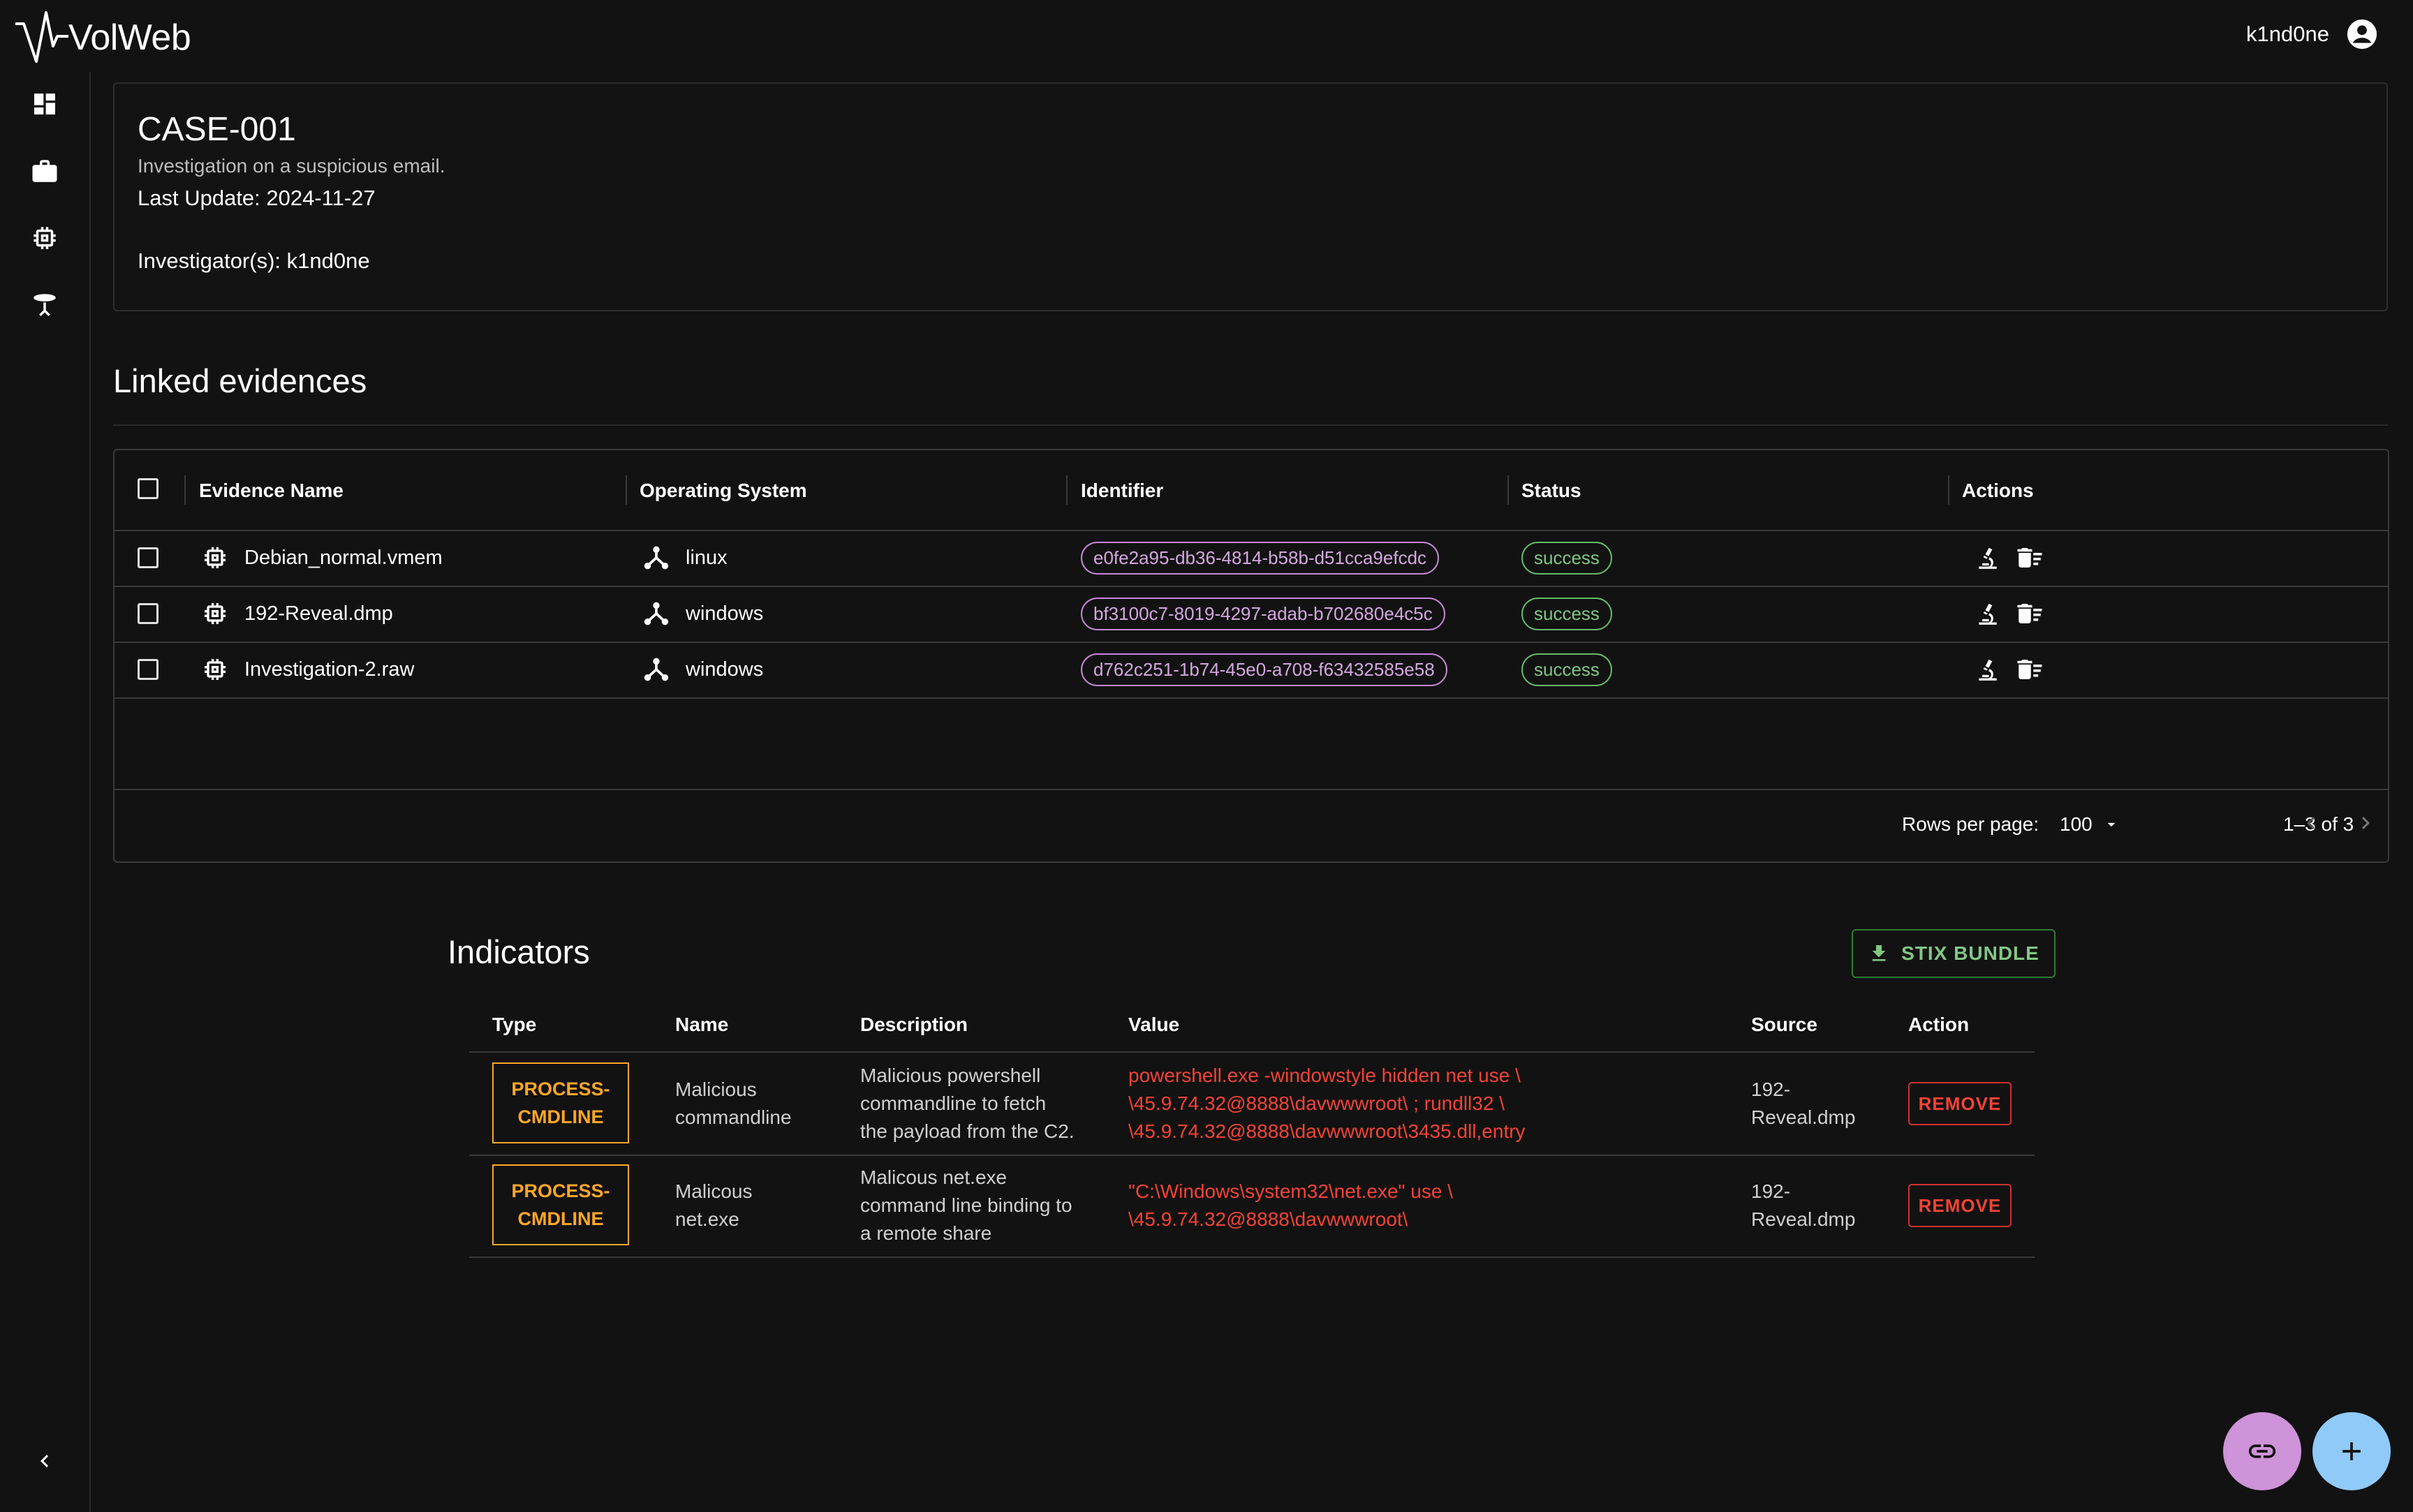 This screenshot has width=2413, height=1512. I want to click on evidence-name: 192-Reveal.dmp, so click(318, 613).